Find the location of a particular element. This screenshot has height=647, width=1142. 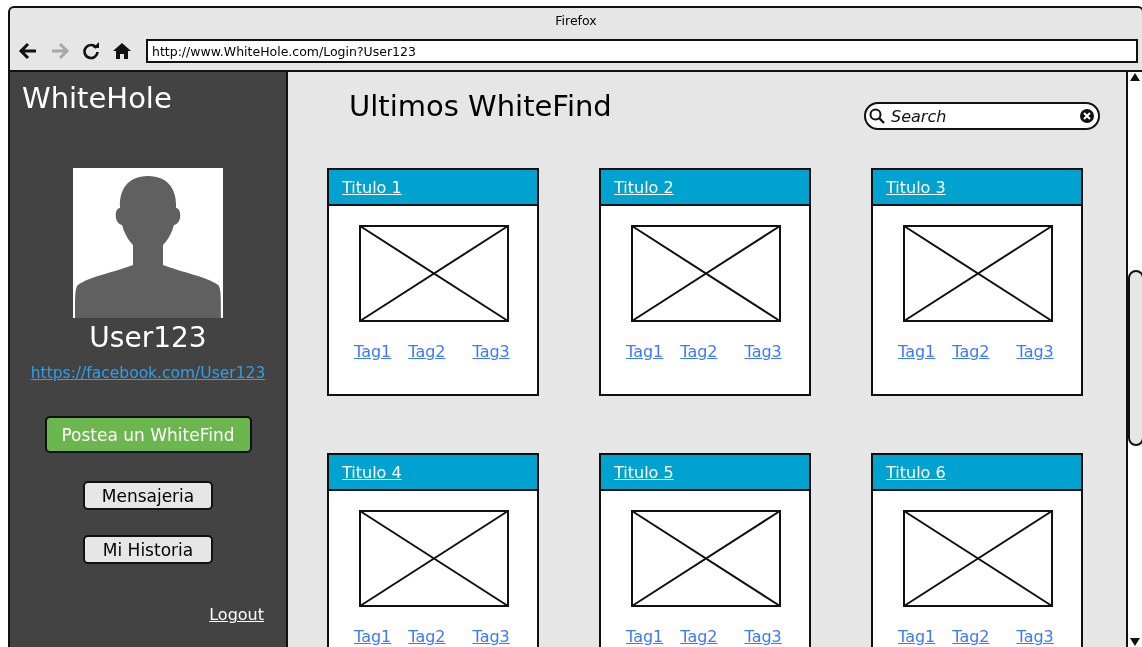

page-heading: Ultimos WhiteFind is located at coordinates (481, 106).